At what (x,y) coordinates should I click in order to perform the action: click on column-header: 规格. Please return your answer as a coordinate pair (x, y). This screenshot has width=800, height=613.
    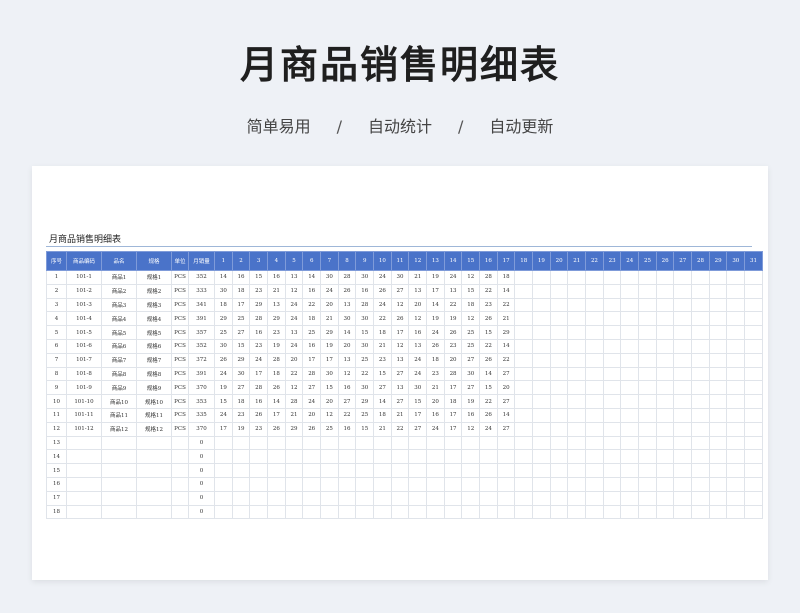
    Looking at the image, I should click on (154, 261).